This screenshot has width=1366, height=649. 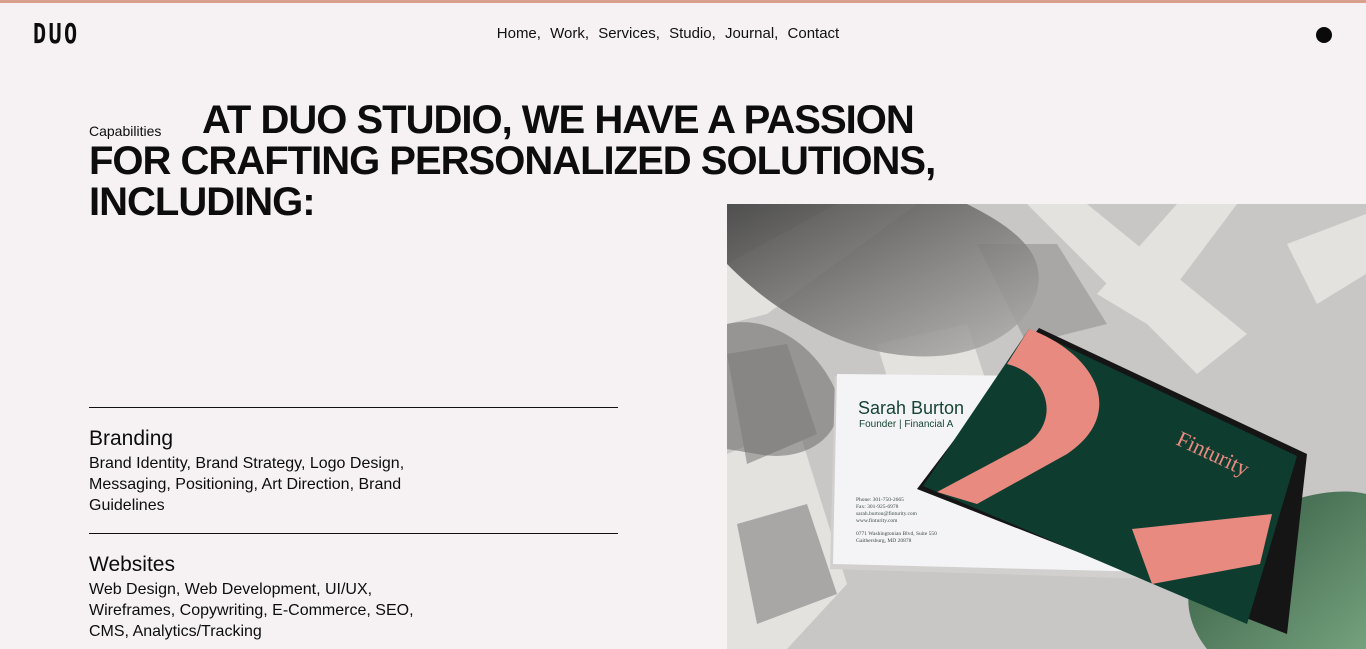 What do you see at coordinates (132, 564) in the screenshot?
I see `capability-title-websites: Websites` at bounding box center [132, 564].